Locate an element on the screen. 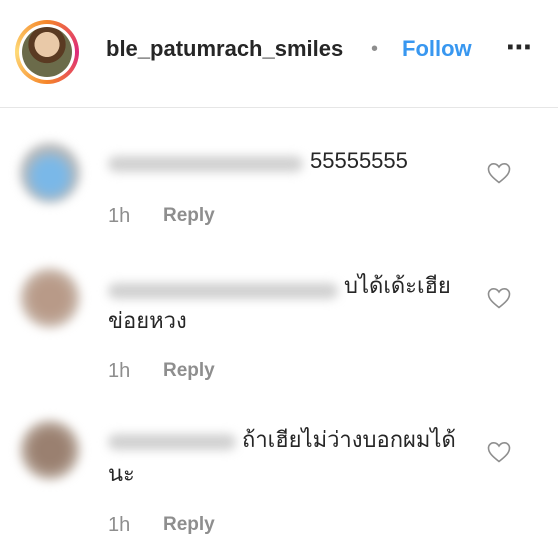  comment-text: 55555555 is located at coordinates (359, 160).